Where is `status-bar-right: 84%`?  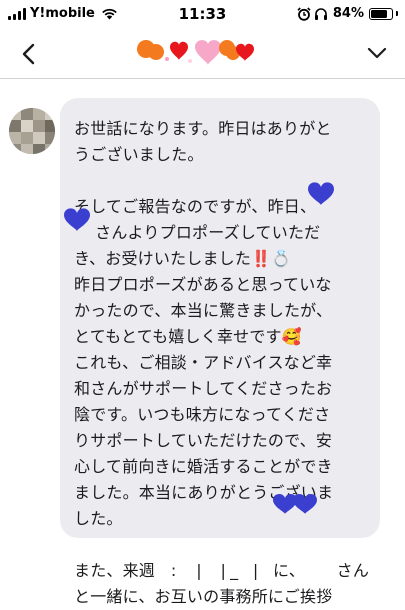
status-bar-right: 84% is located at coordinates (347, 13).